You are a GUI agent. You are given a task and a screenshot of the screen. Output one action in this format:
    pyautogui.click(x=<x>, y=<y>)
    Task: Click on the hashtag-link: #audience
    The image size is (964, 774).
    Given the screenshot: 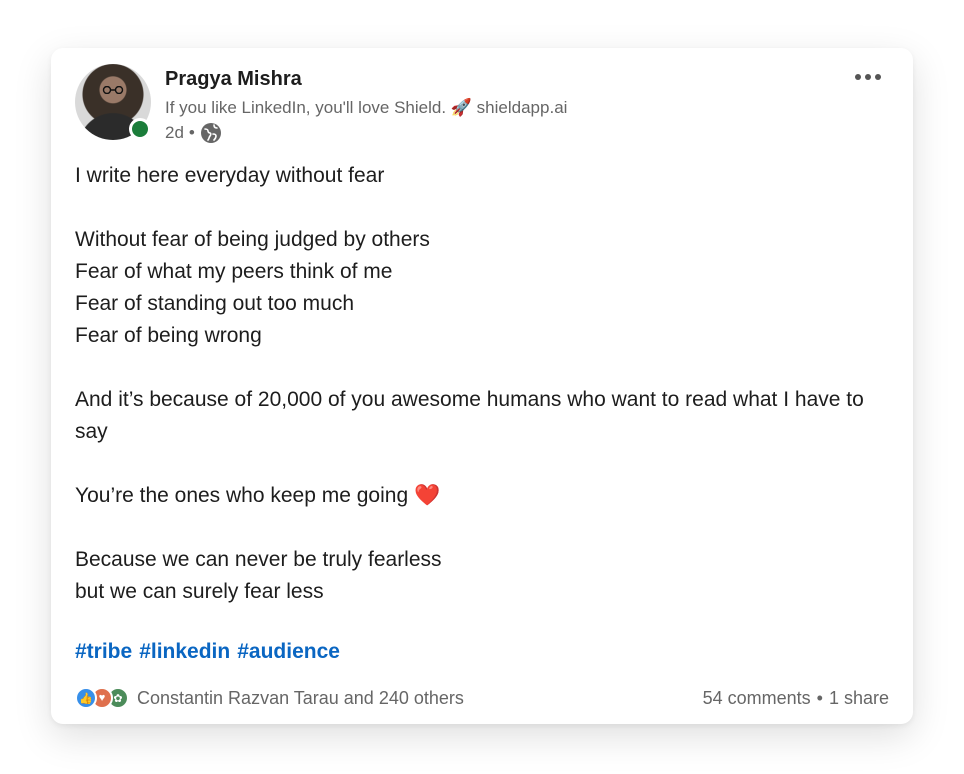 What is the action you would take?
    pyautogui.click(x=288, y=652)
    